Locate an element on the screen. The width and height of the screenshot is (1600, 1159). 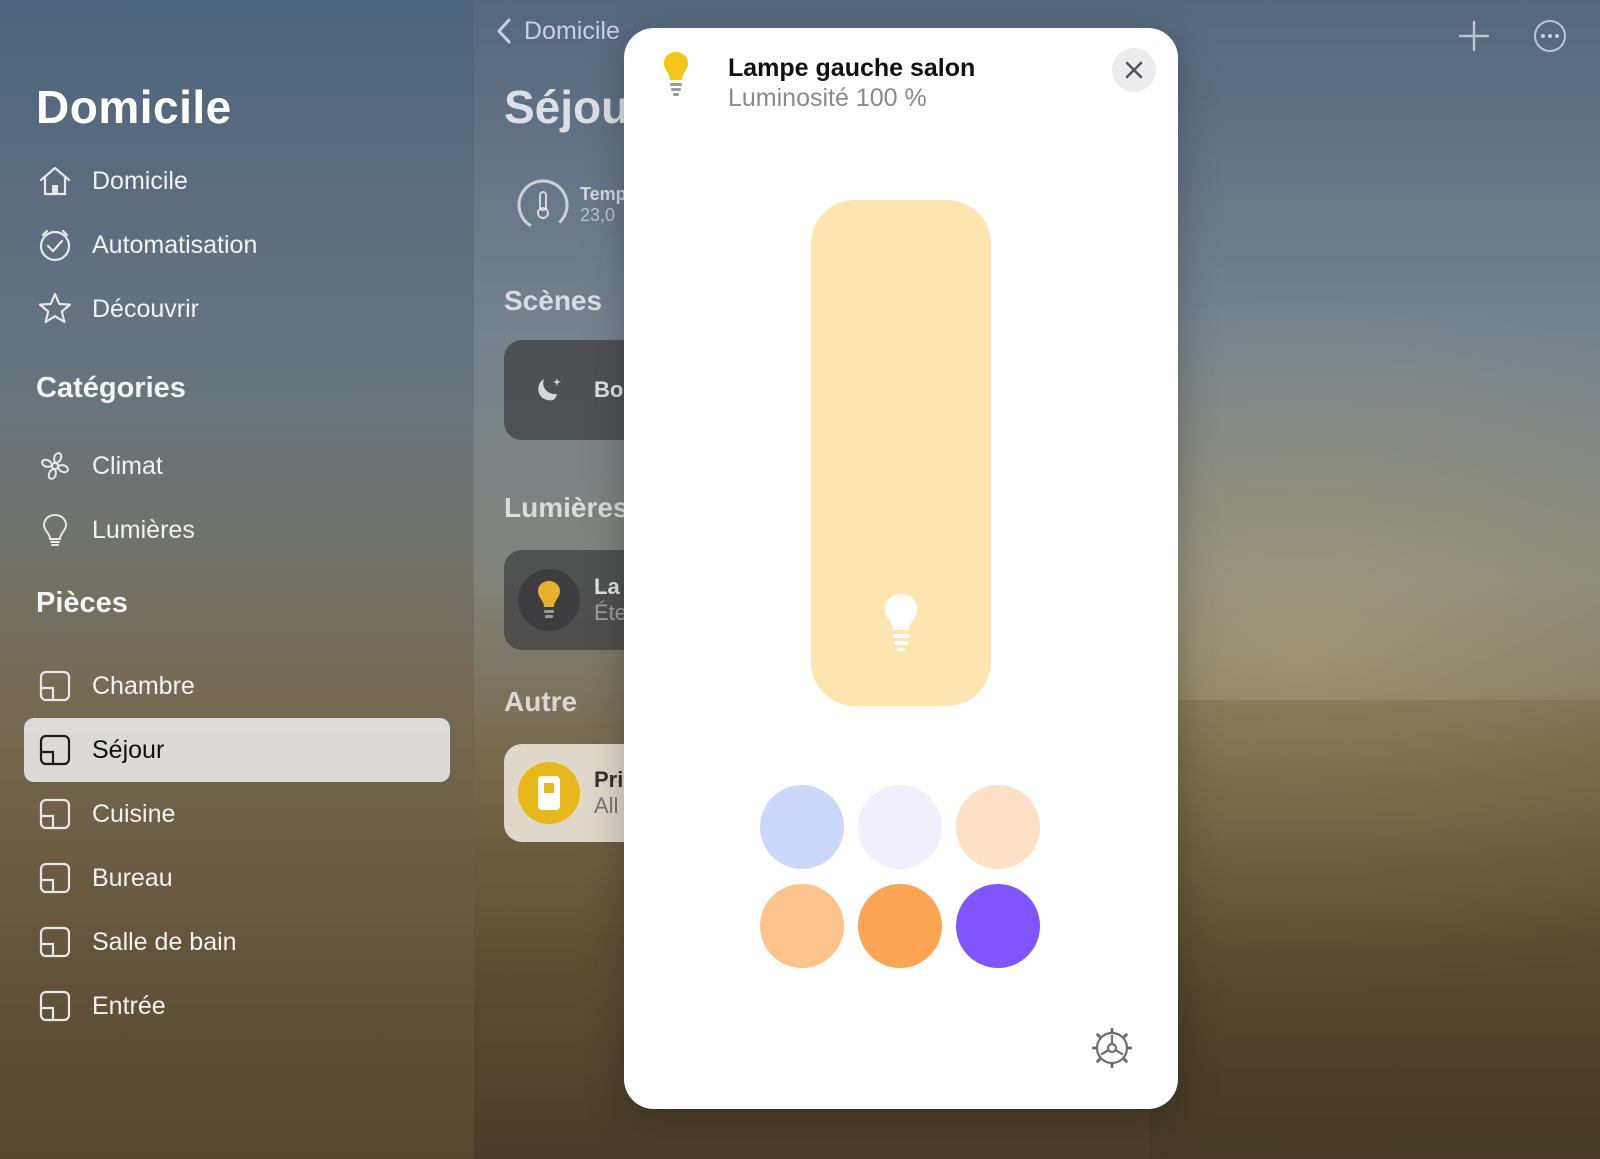
settings-icon is located at coordinates (1112, 1048).